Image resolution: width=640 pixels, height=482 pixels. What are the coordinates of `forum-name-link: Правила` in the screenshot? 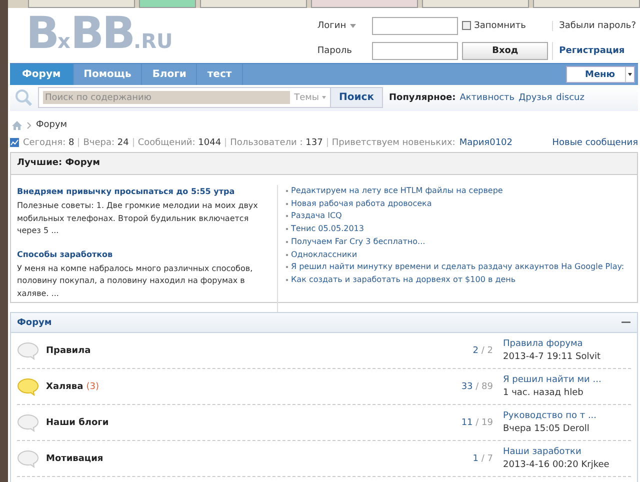 It's located at (239, 351).